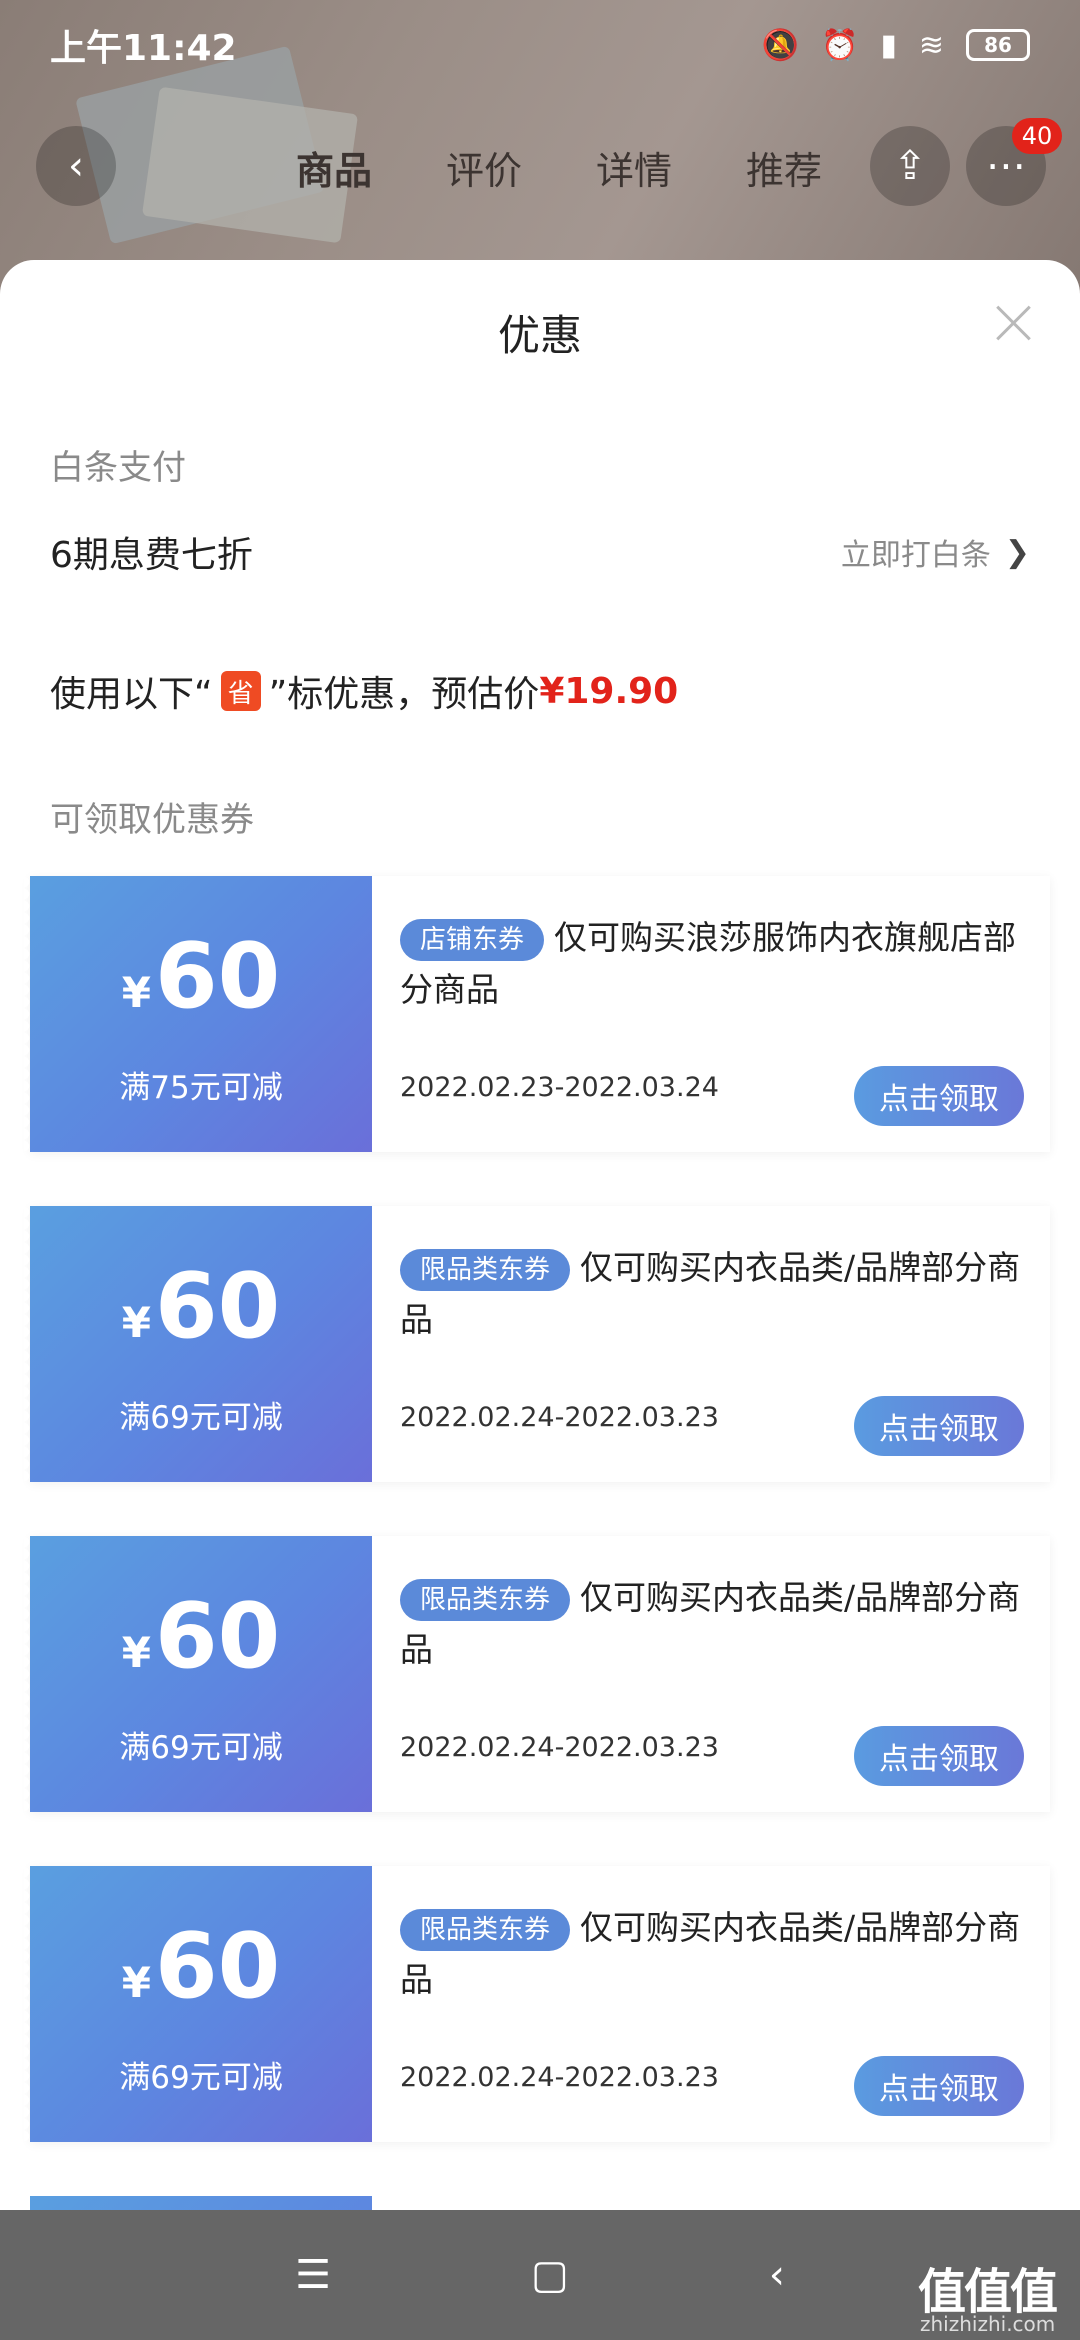 This screenshot has height=2340, width=1080. What do you see at coordinates (143, 48) in the screenshot?
I see `status-time: 上午11:42` at bounding box center [143, 48].